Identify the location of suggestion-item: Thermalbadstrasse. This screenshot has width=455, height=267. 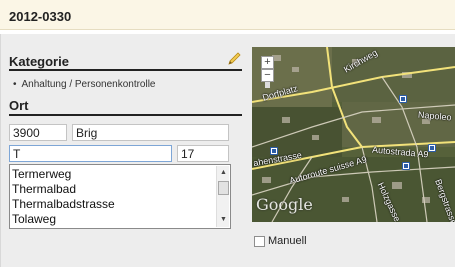
(63, 204).